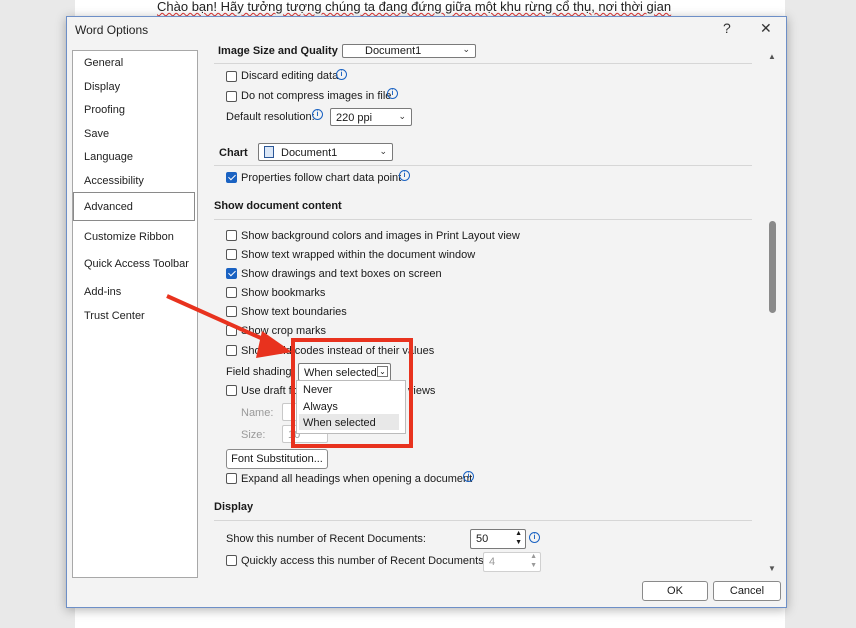 The image size is (856, 628). What do you see at coordinates (253, 435) in the screenshot?
I see `draft-size-label: Size:` at bounding box center [253, 435].